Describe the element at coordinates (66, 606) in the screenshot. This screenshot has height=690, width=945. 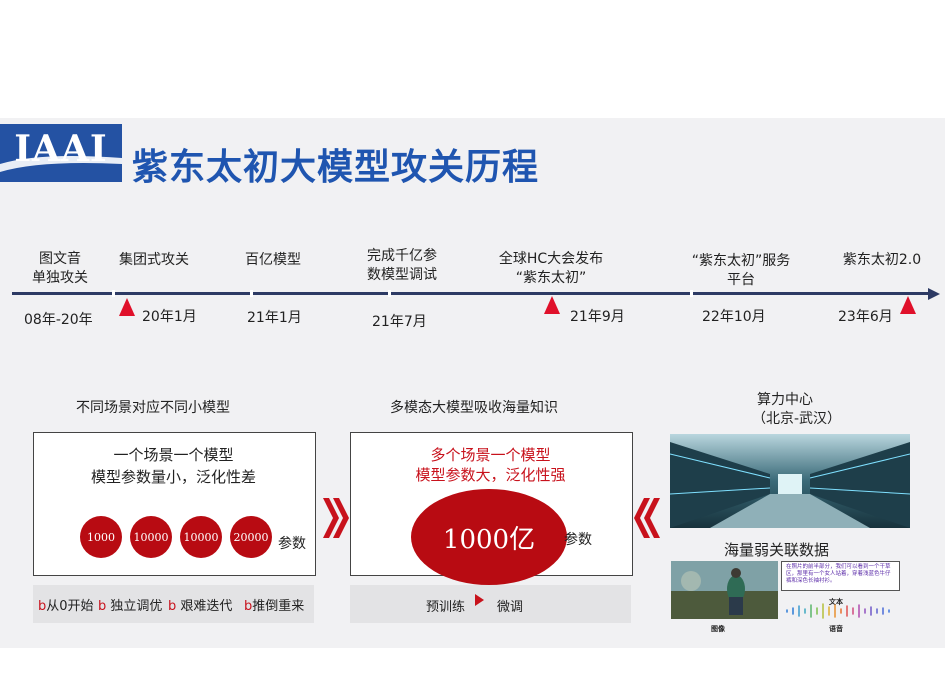
I see `left-step-1: b从0开始` at that location.